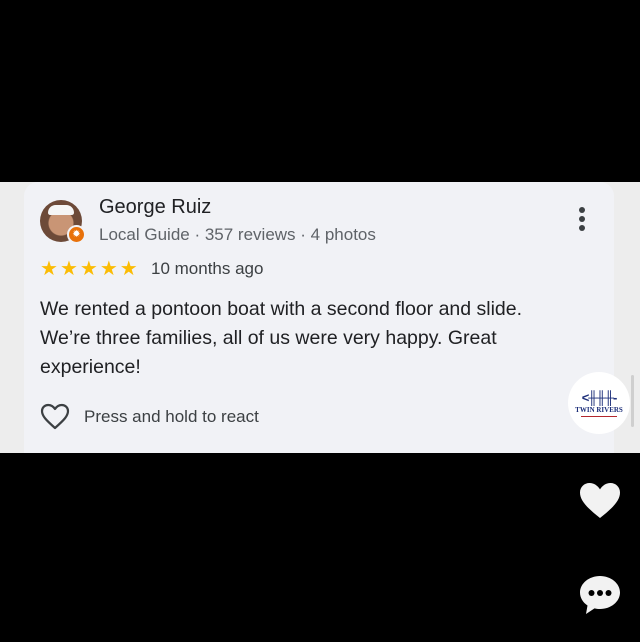 The image size is (640, 642). I want to click on comment-button, so click(600, 597).